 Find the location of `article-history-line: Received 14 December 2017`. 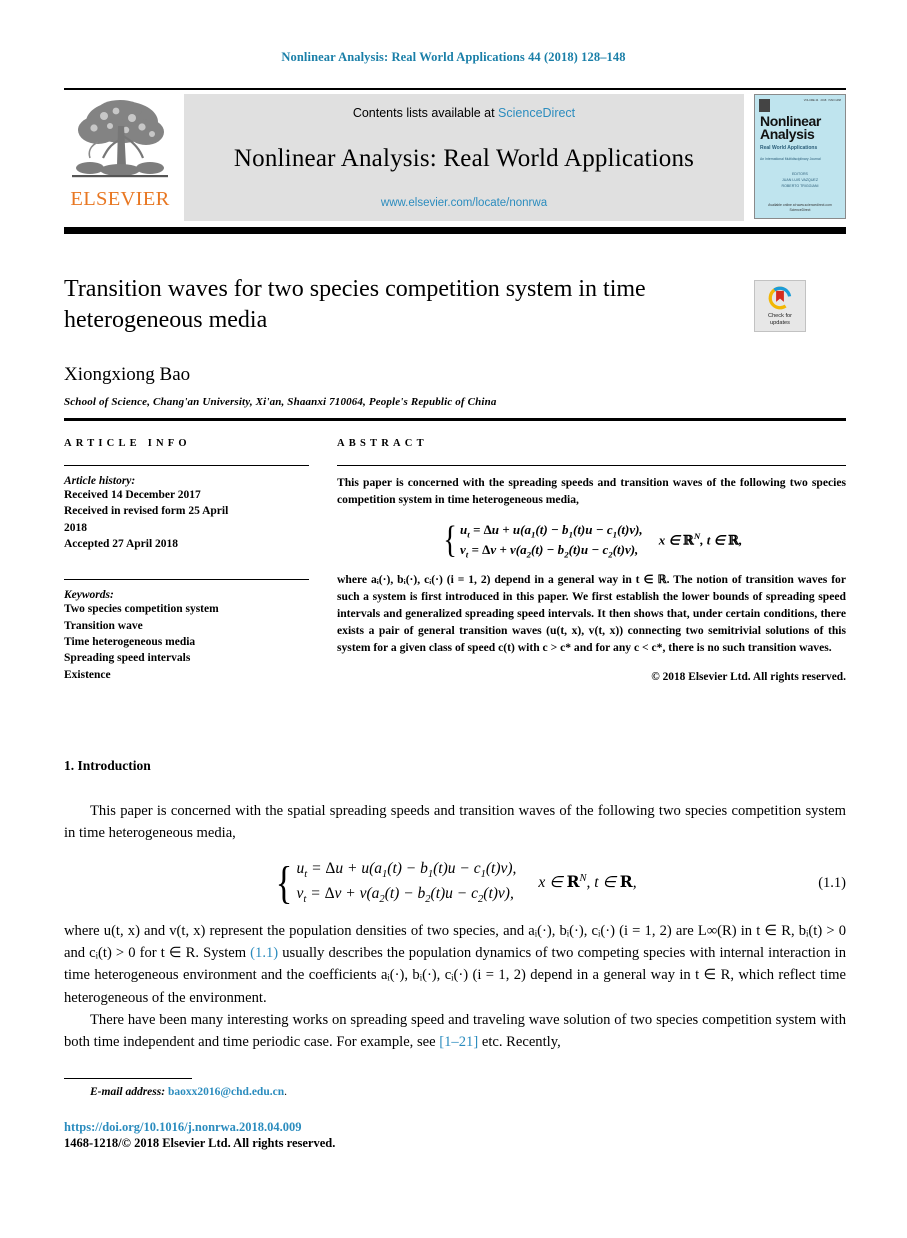

article-history-line: Received 14 December 2017 is located at coordinates (132, 495).